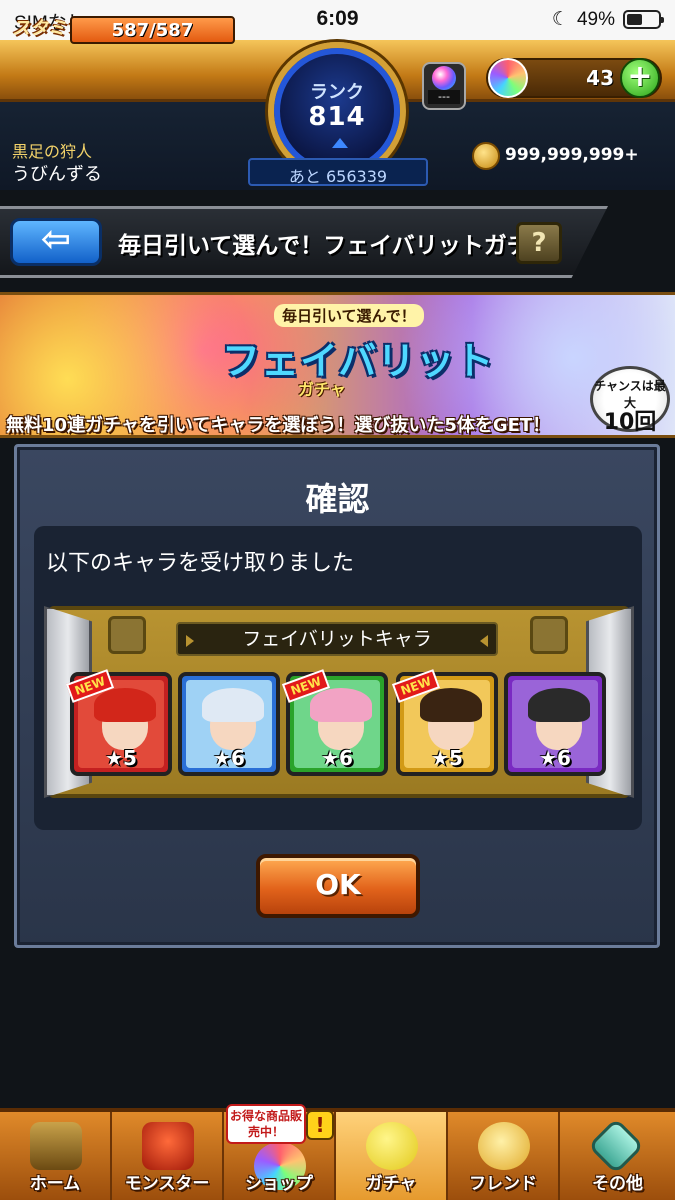 This screenshot has width=675, height=1200. Describe the element at coordinates (338, 886) in the screenshot. I see `ok-button: OK` at that location.